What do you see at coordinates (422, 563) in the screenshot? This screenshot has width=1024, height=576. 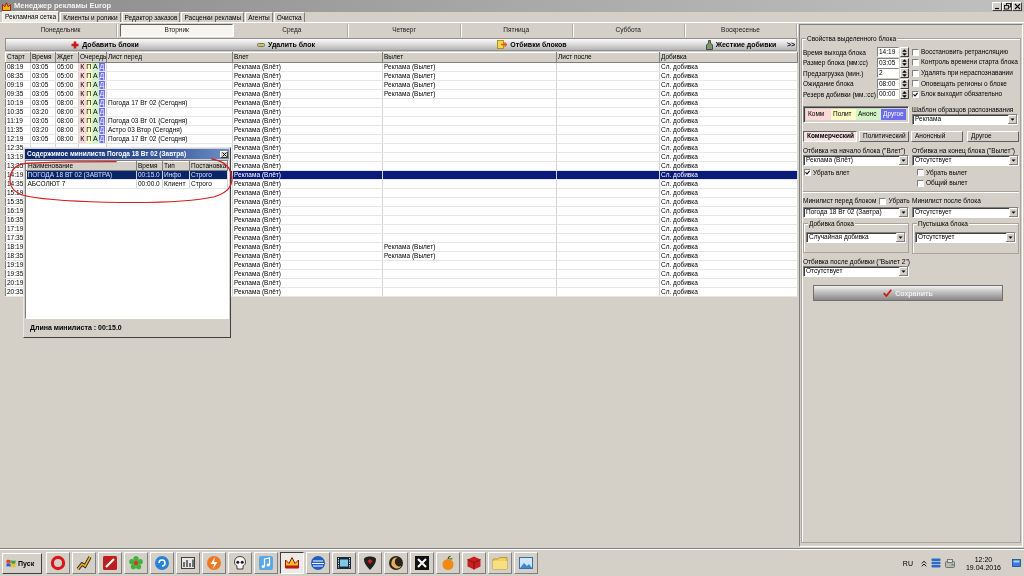 I see `cross-tile-icon` at bounding box center [422, 563].